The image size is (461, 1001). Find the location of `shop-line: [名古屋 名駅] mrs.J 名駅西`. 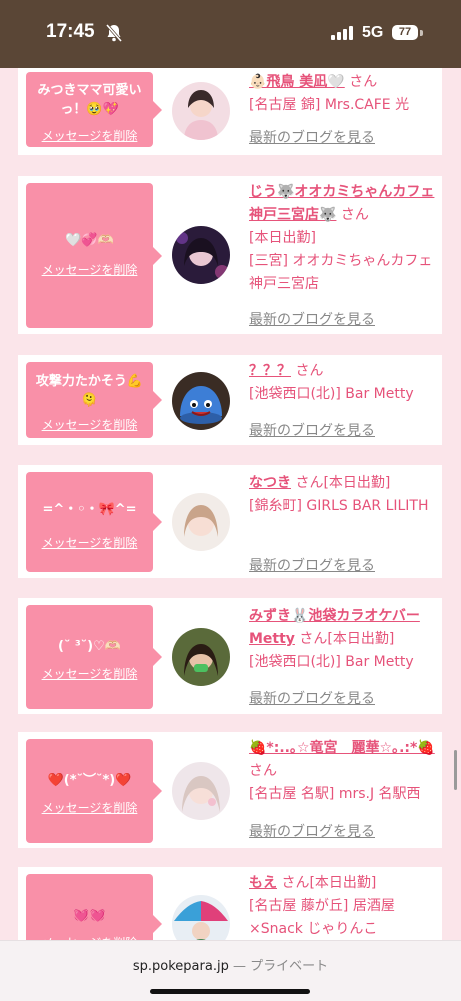

shop-line: [名古屋 名駅] mrs.J 名駅西 is located at coordinates (335, 794).